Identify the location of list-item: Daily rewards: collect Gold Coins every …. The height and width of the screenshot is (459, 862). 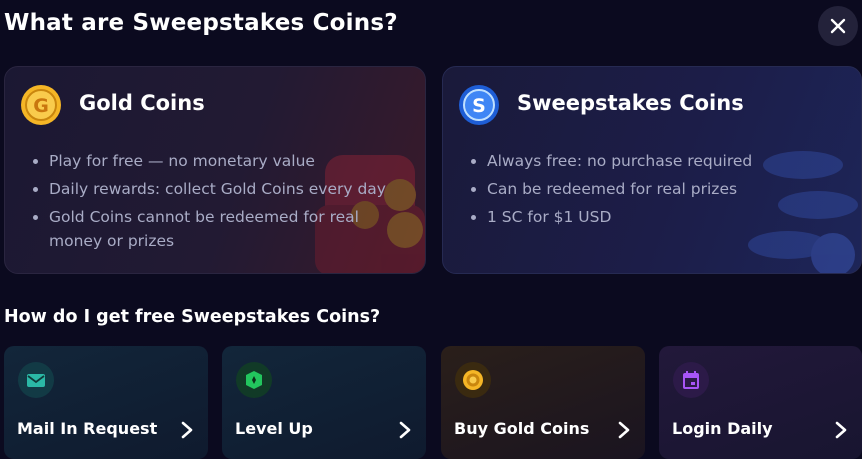
(219, 189).